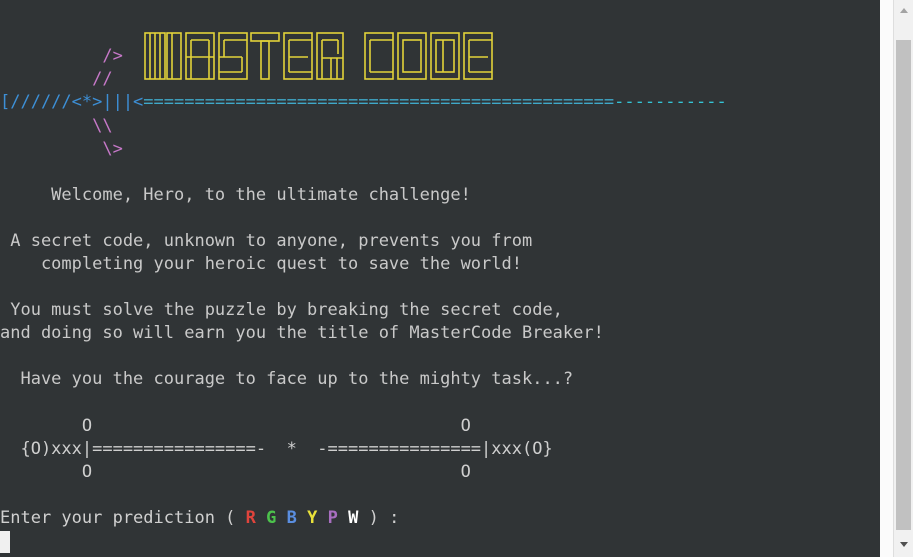 The width and height of the screenshot is (913, 557). What do you see at coordinates (5, 542) in the screenshot?
I see `input-cursor` at bounding box center [5, 542].